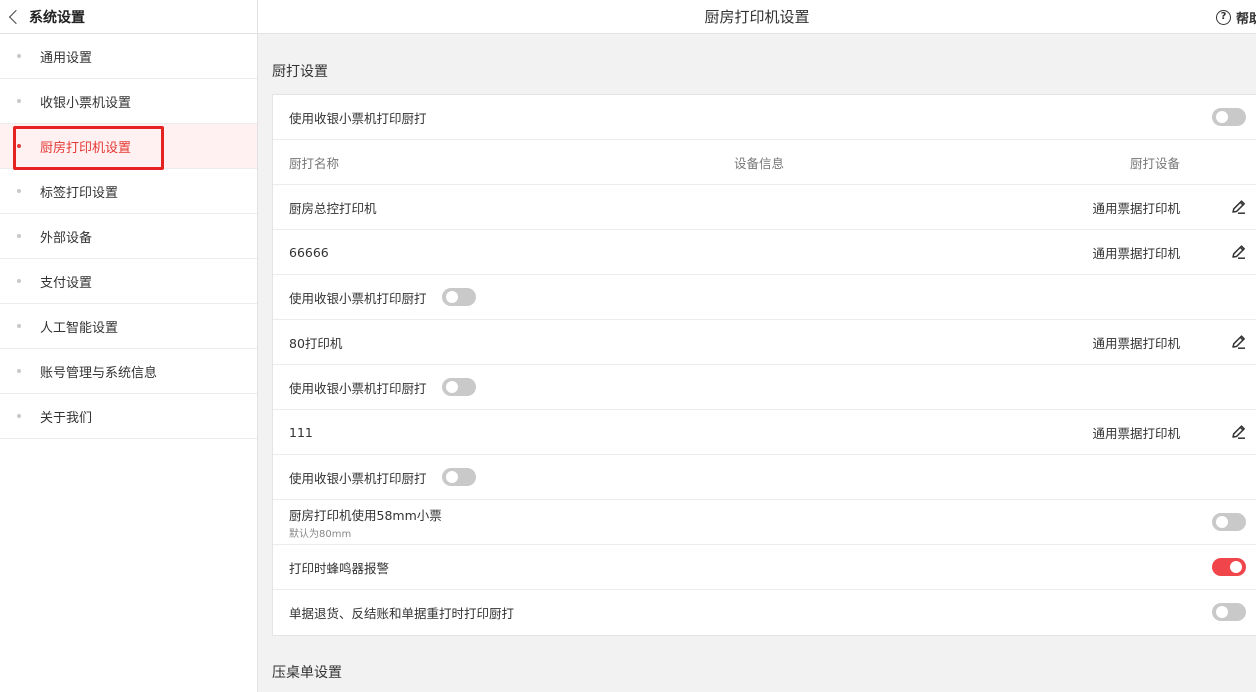  I want to click on column-header-info: 设备信息, so click(759, 163).